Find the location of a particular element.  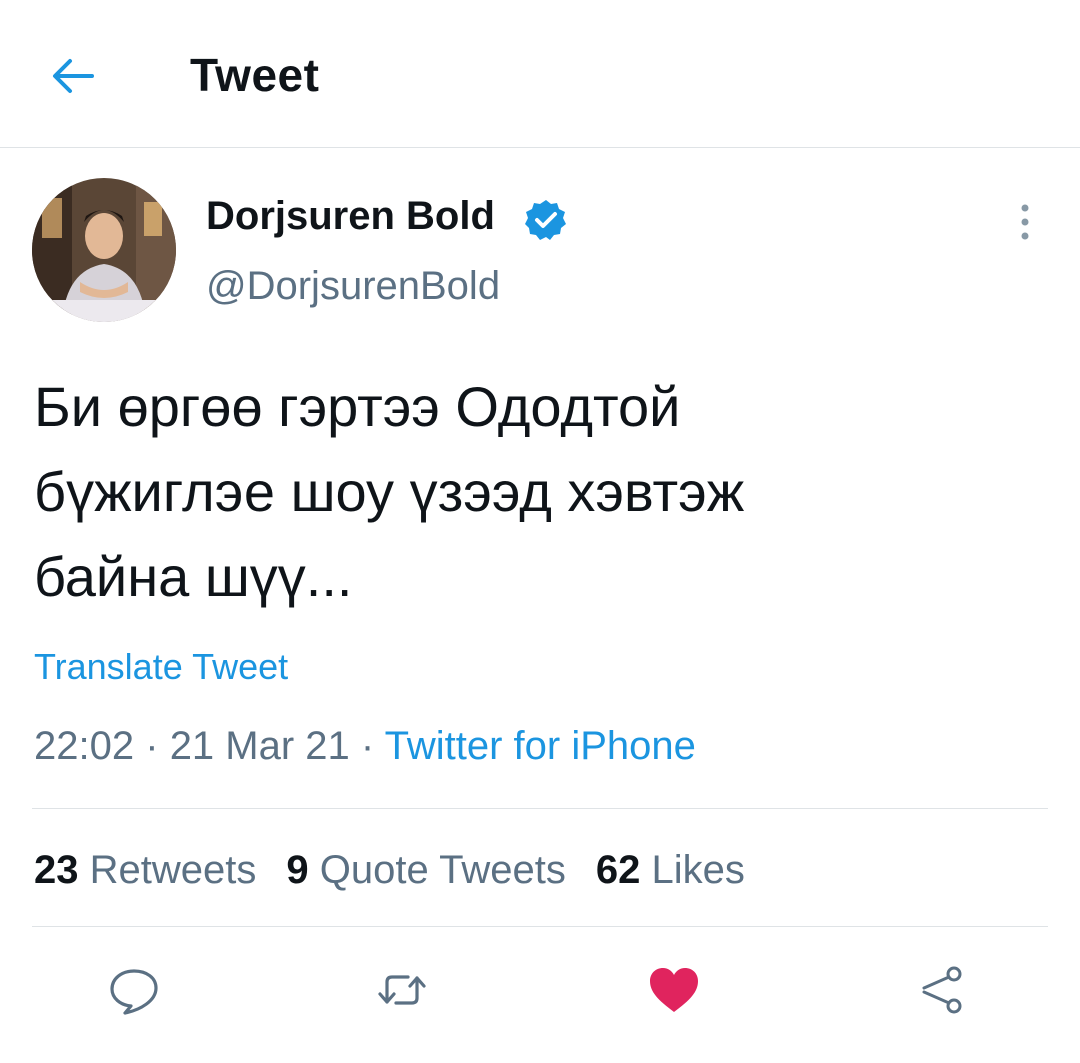

tweet-metadata: 22:02 · 21 Mar 21 · Twitter for iPhone is located at coordinates (365, 746).